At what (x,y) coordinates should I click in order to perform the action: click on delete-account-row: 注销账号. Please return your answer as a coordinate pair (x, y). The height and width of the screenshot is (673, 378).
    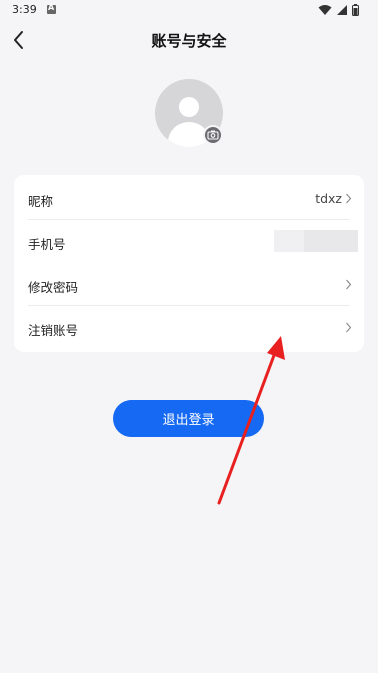
    Looking at the image, I should click on (189, 327).